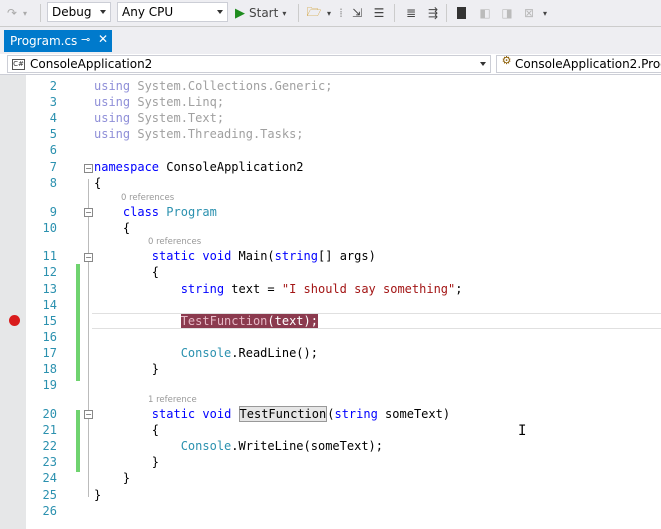 The width and height of the screenshot is (661, 529). What do you see at coordinates (314, 13) in the screenshot?
I see `find-in-files-icon: 🗁` at bounding box center [314, 13].